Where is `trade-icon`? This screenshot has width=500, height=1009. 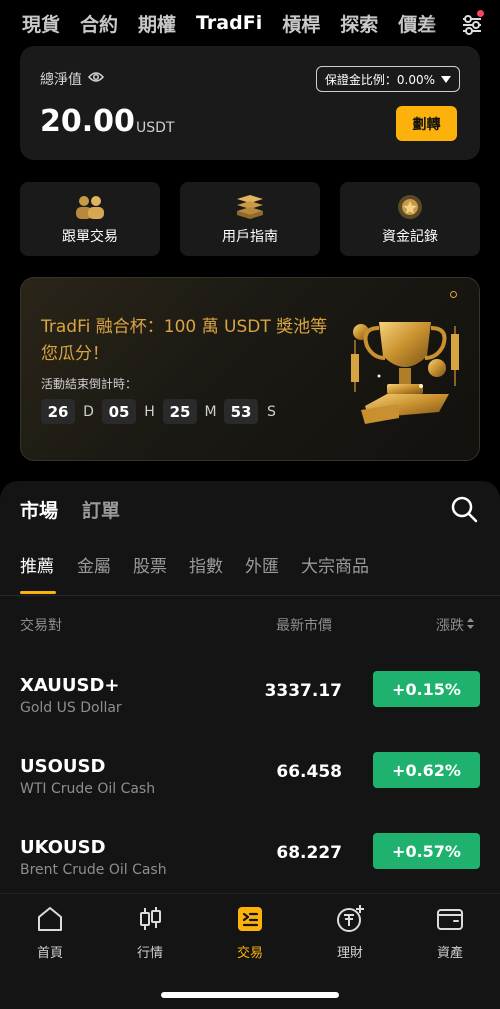
trade-icon is located at coordinates (250, 919).